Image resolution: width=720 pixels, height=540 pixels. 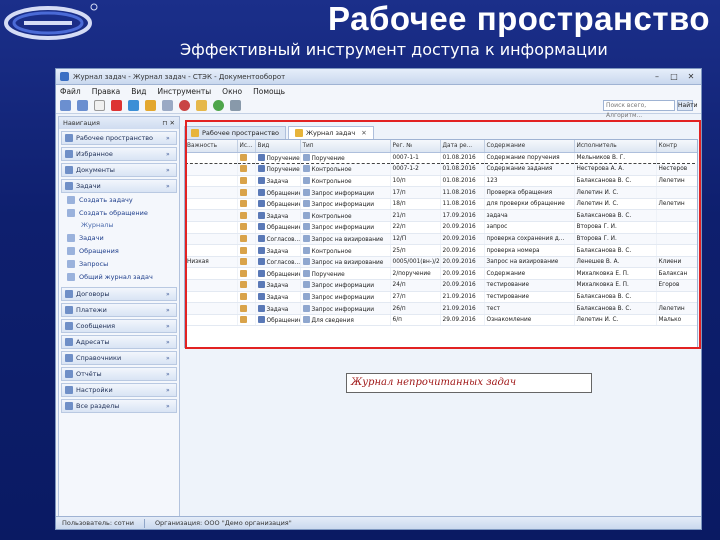 What do you see at coordinates (96, 326) in the screenshot?
I see `nav-label: Сообщения` at bounding box center [96, 326].